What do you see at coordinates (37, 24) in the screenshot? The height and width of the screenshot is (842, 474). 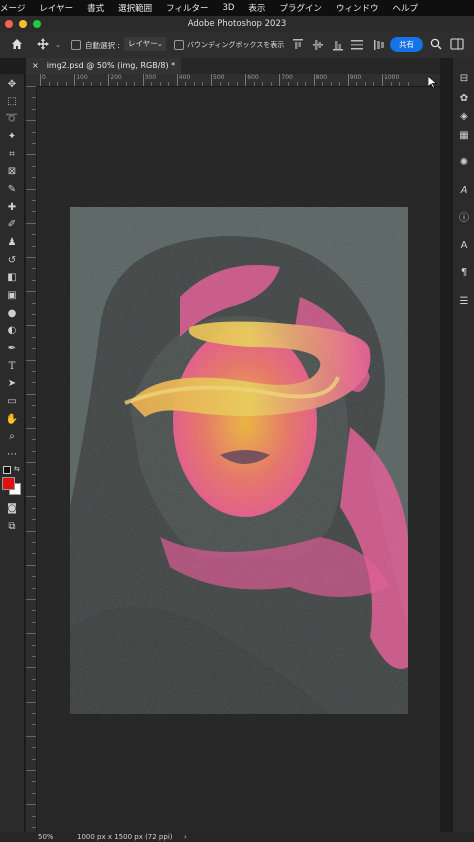 I see `zoom-window-button` at bounding box center [37, 24].